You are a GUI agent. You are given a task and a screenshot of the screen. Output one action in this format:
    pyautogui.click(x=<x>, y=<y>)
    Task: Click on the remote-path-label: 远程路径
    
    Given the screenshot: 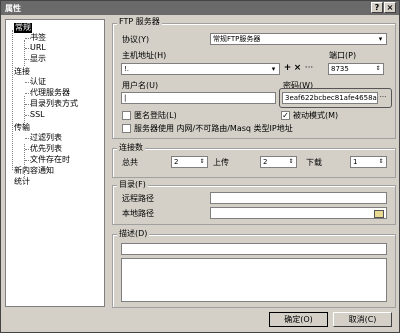 What is the action you would take?
    pyautogui.click(x=138, y=198)
    